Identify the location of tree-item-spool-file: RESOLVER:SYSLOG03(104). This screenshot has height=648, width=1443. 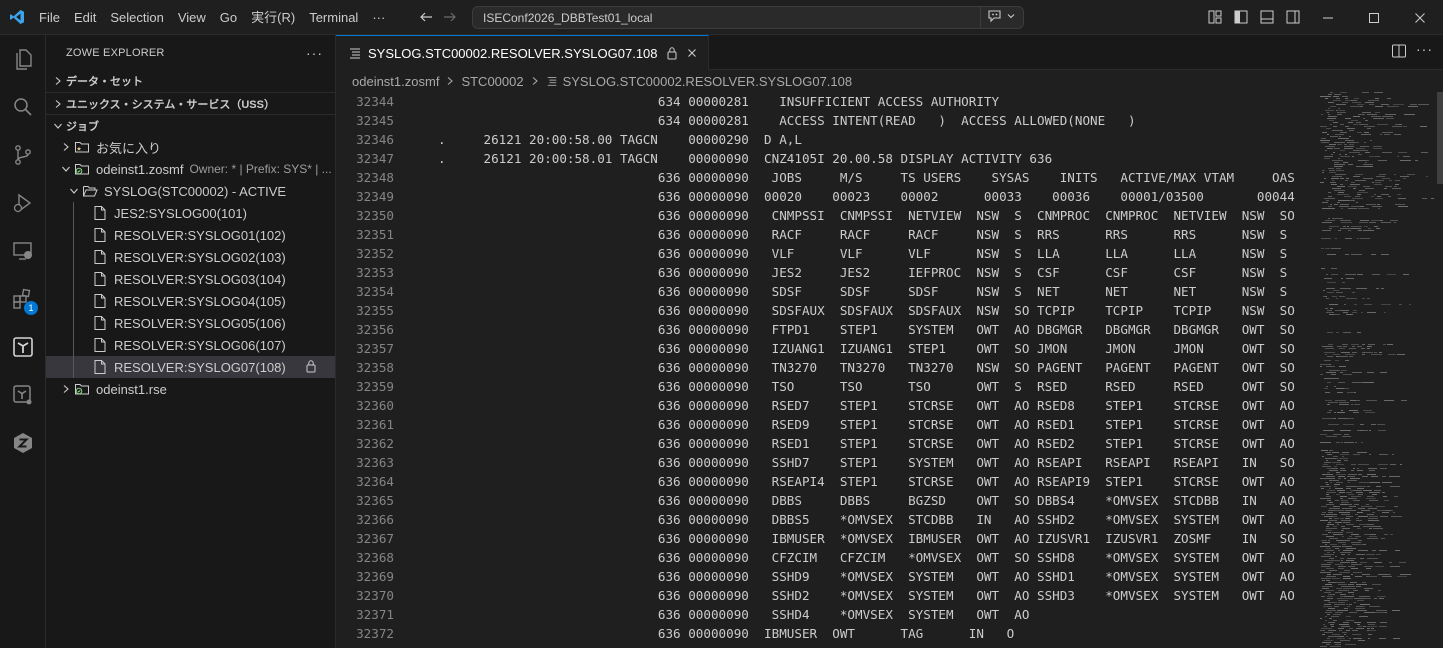
(190, 279).